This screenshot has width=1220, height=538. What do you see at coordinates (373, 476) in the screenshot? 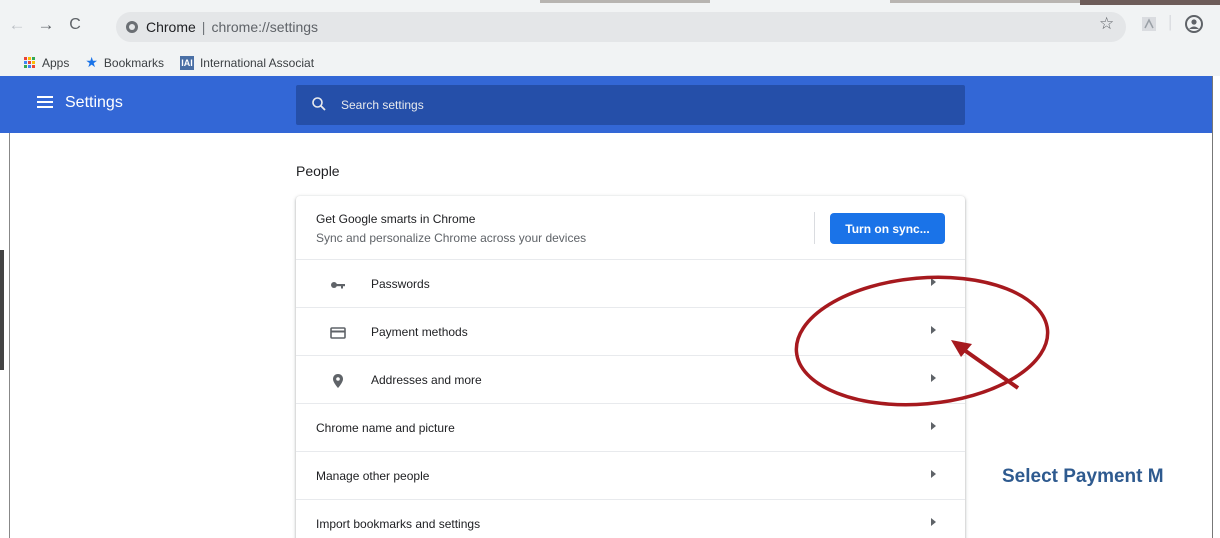
I see `manage-people-label: Manage other people` at bounding box center [373, 476].